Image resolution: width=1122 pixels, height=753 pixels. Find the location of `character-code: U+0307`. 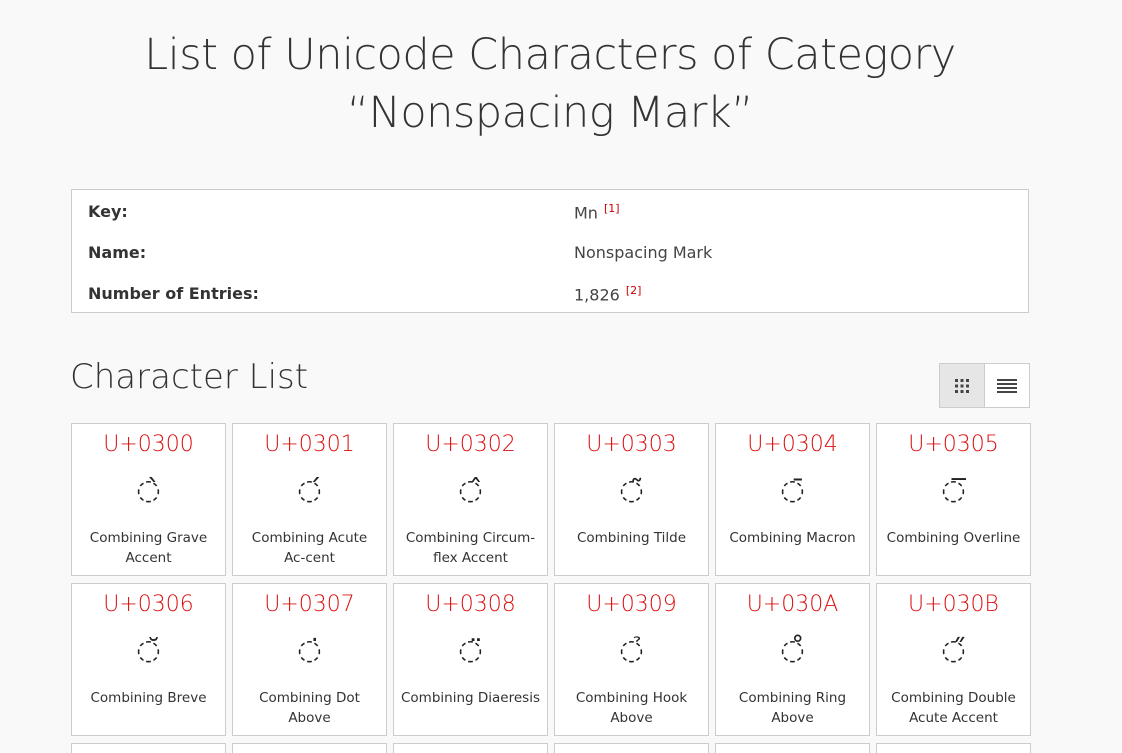

character-code: U+0307 is located at coordinates (309, 604).